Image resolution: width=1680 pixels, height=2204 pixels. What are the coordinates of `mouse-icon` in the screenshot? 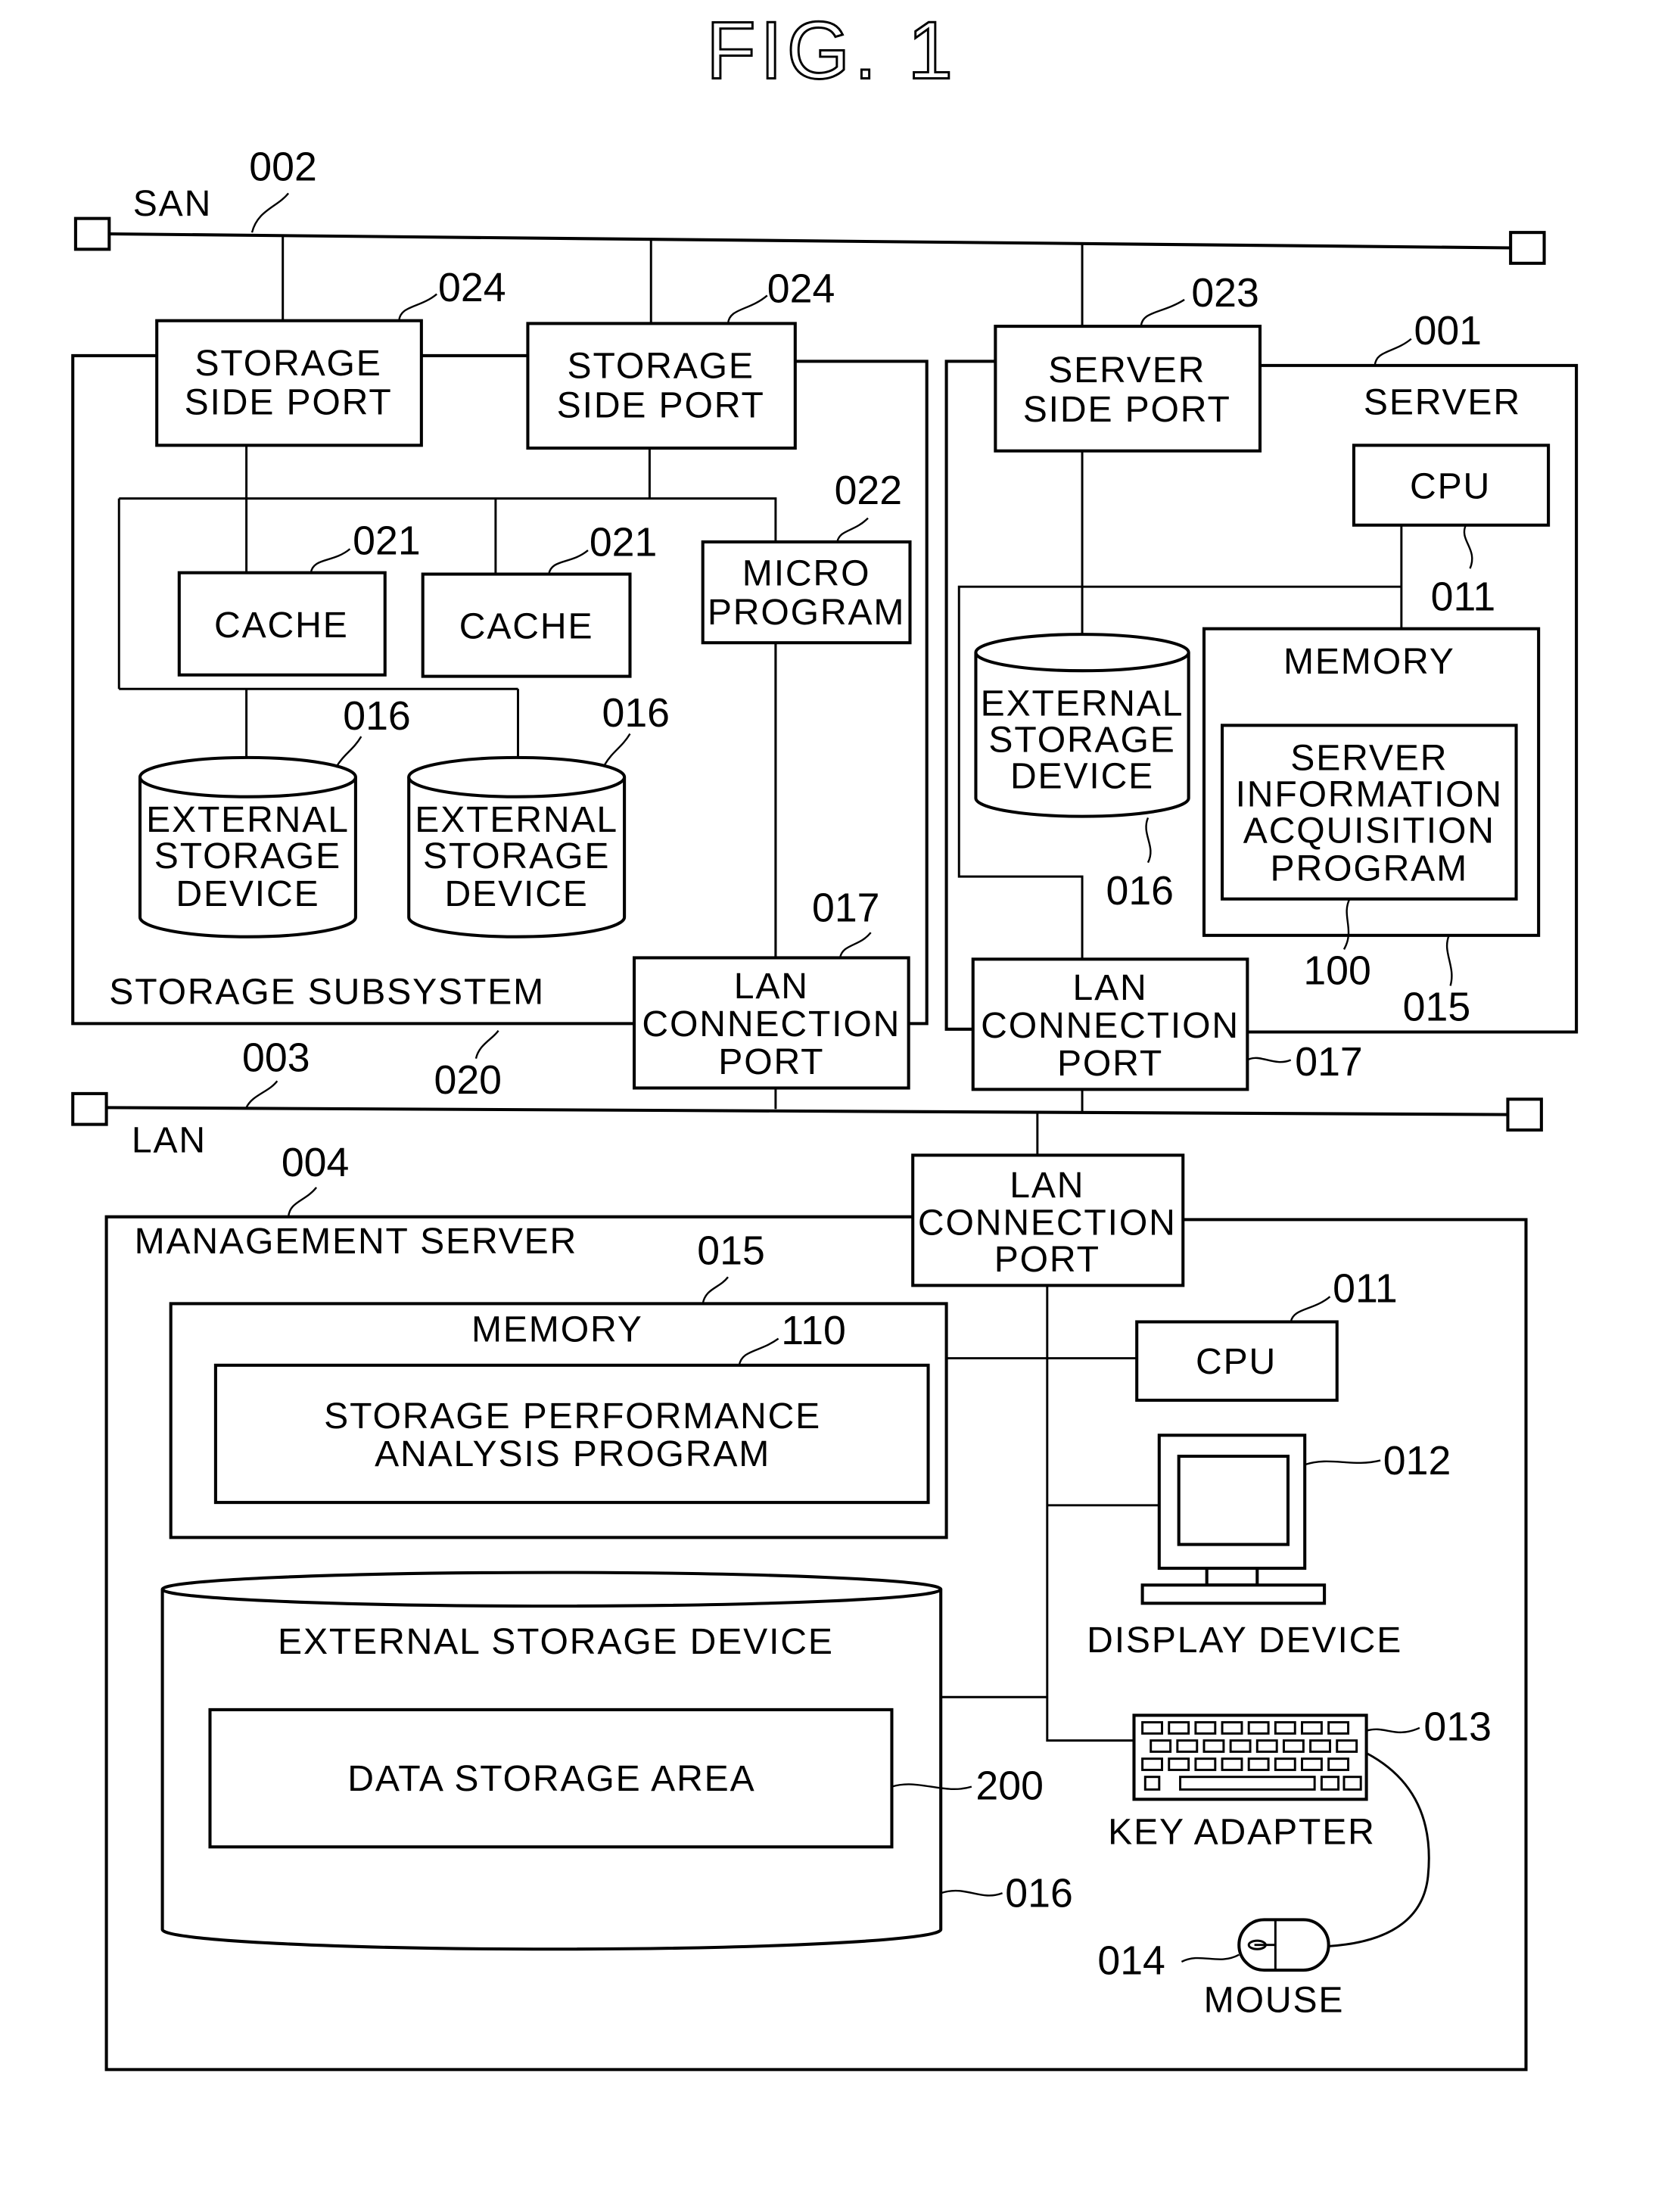 It's located at (1283, 1945).